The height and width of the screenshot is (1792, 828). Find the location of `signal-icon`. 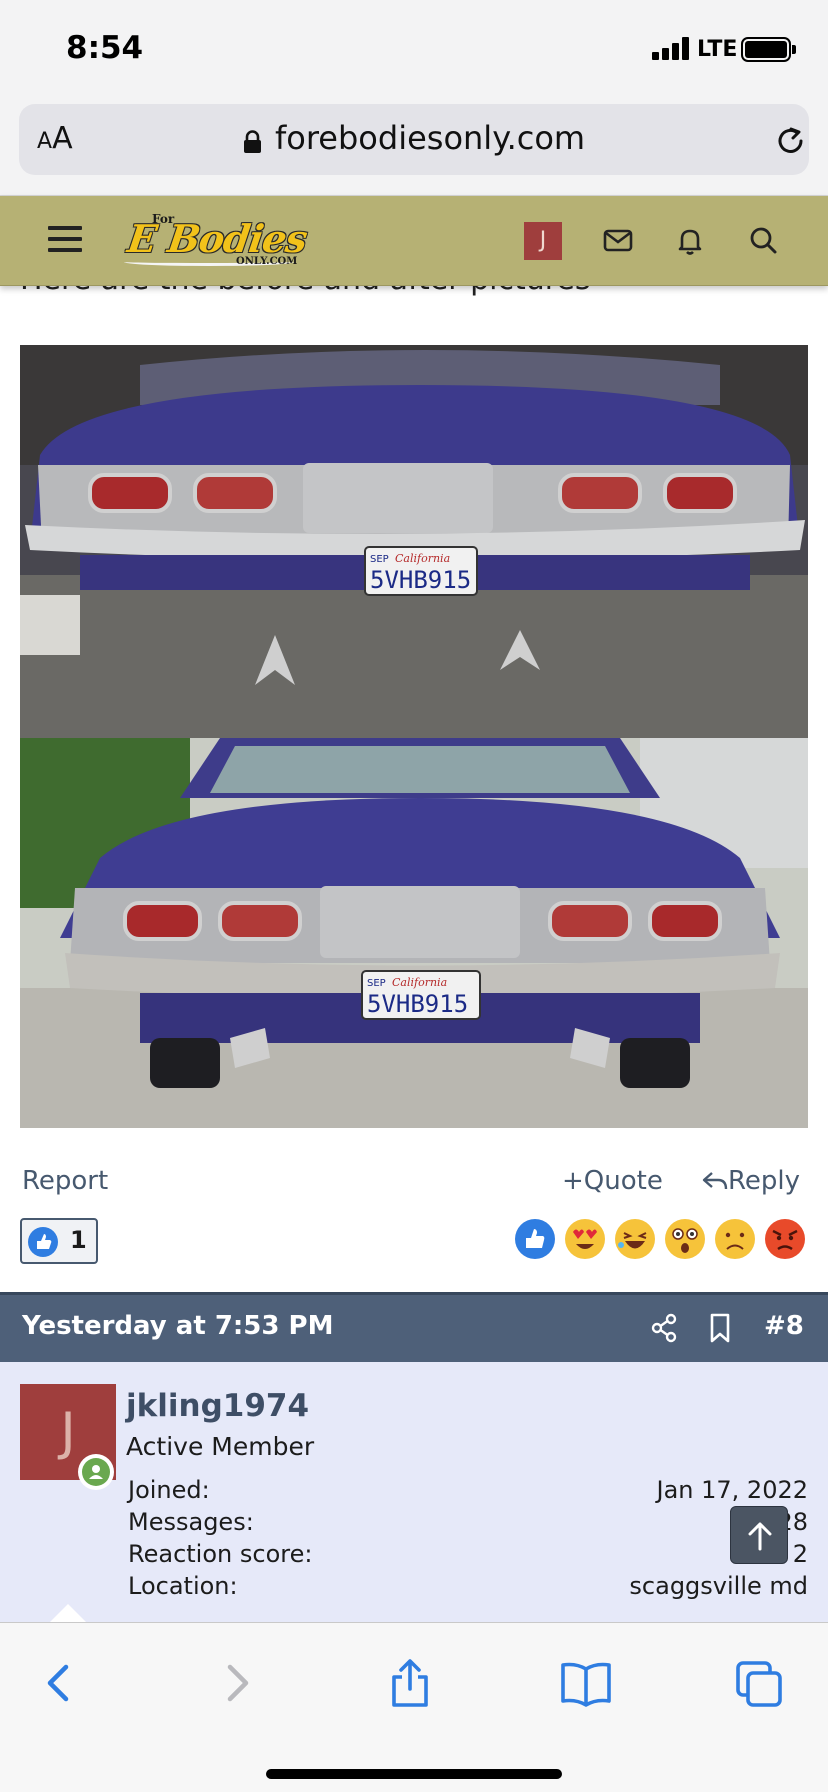

signal-icon is located at coordinates (672, 48).